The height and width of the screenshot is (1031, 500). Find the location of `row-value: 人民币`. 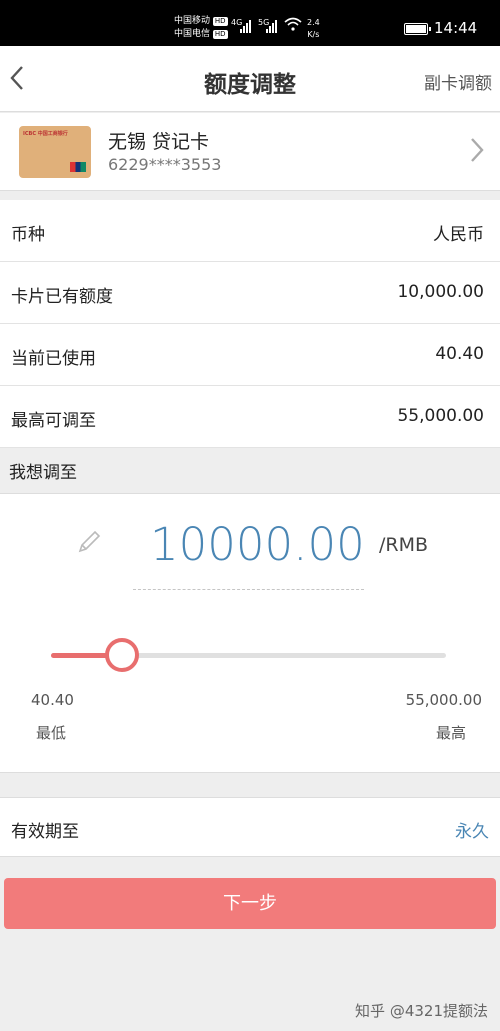

row-value: 人民币 is located at coordinates (458, 235).